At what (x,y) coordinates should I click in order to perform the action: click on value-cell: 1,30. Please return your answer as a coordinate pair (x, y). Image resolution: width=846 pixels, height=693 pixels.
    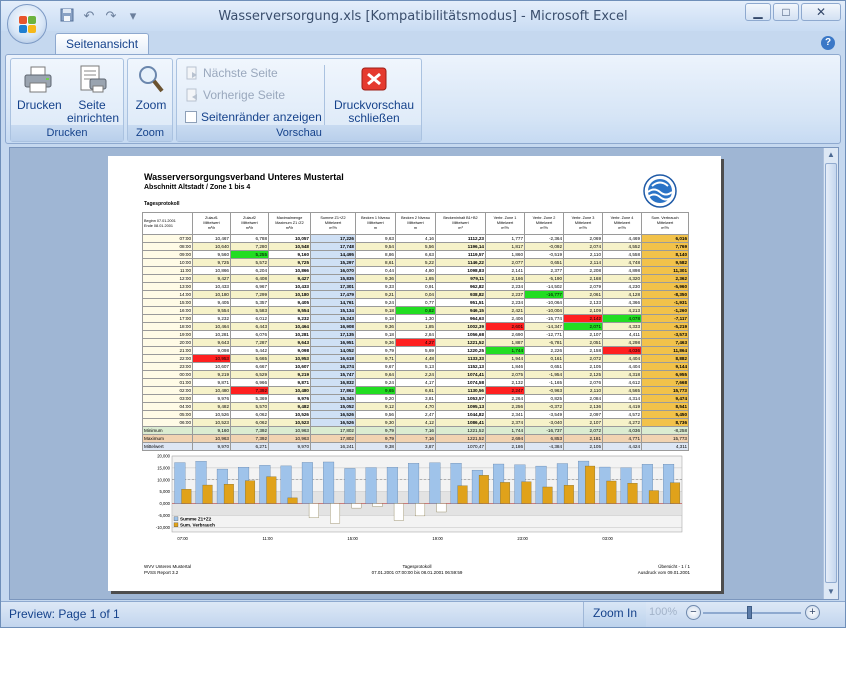
    Looking at the image, I should click on (415, 318).